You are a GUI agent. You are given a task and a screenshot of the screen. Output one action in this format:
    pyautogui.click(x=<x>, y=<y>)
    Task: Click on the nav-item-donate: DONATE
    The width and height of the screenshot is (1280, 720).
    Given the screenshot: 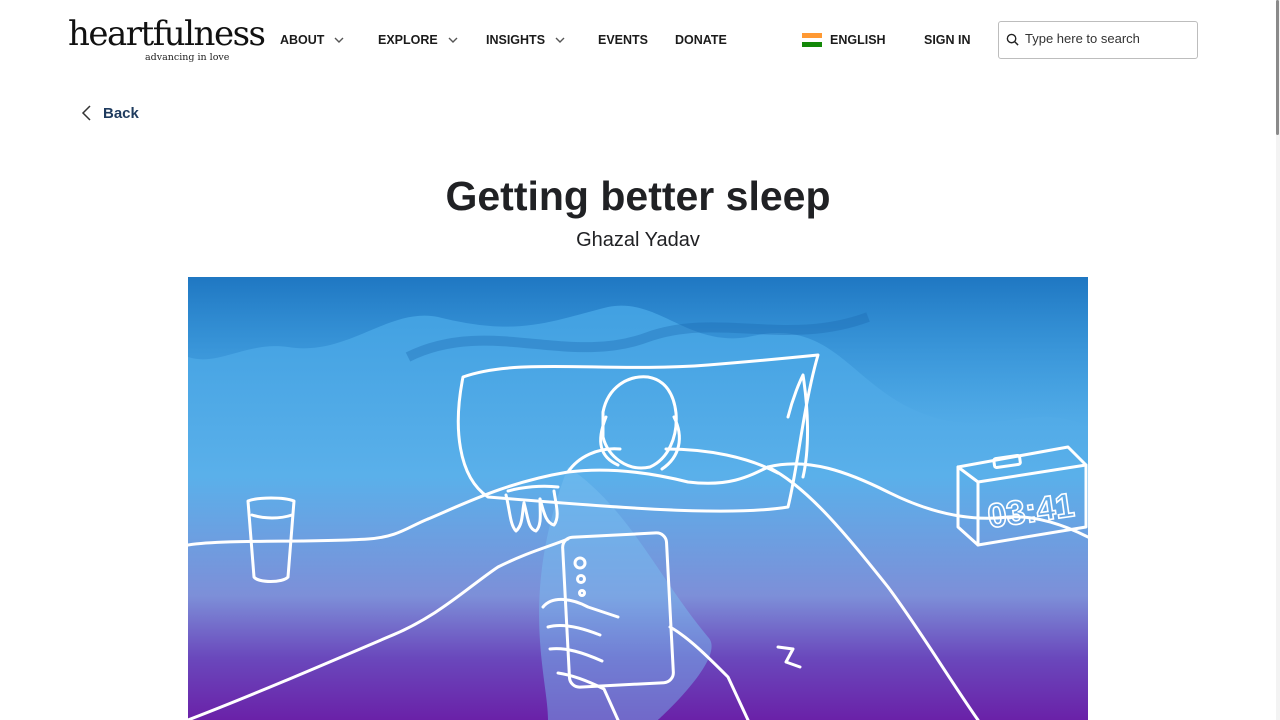 What is the action you would take?
    pyautogui.click(x=701, y=40)
    